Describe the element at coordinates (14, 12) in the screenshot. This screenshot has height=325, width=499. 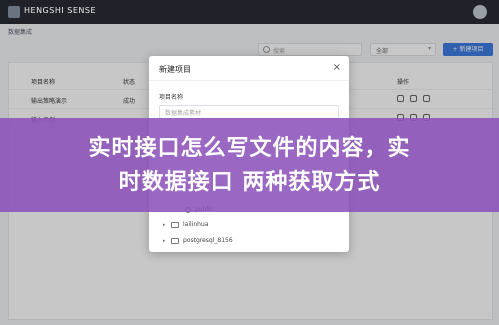
I see `logo-icon` at that location.